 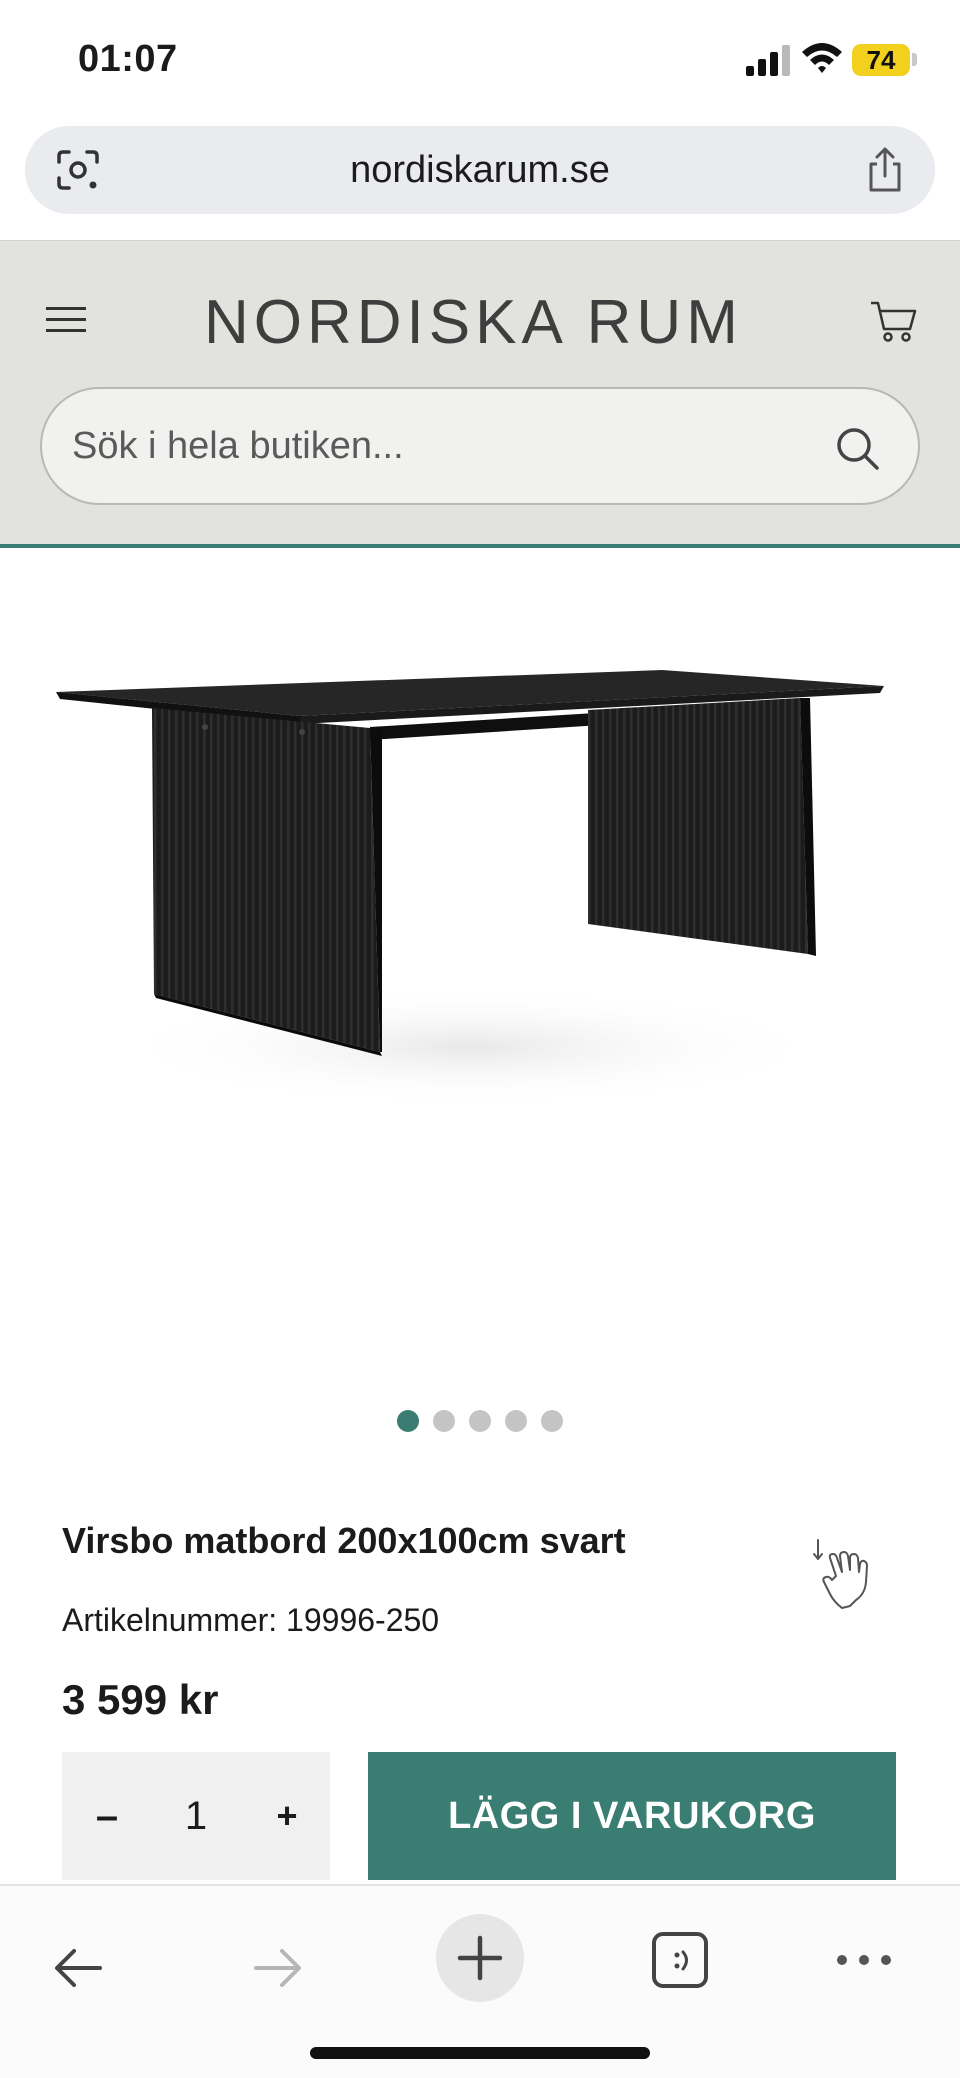 I want to click on more-icon, so click(x=864, y=1960).